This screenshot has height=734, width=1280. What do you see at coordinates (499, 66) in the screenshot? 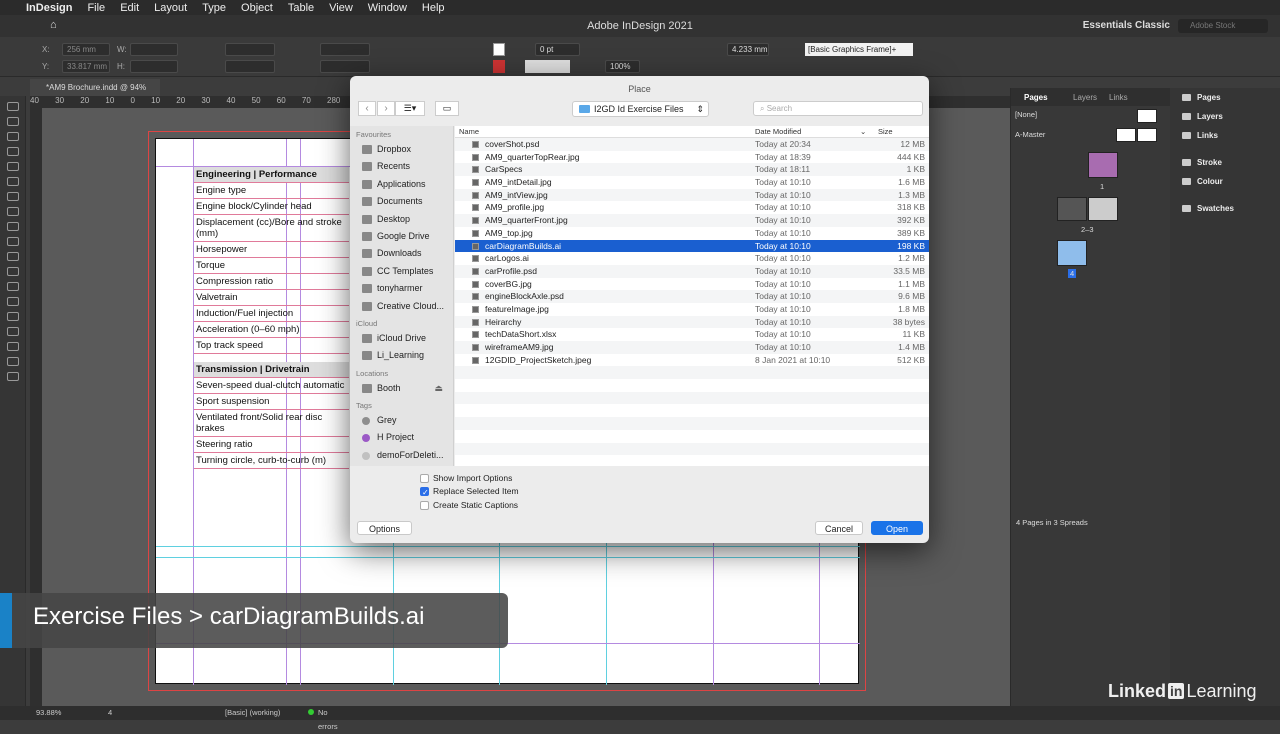
I see `stroke-swatch` at bounding box center [499, 66].